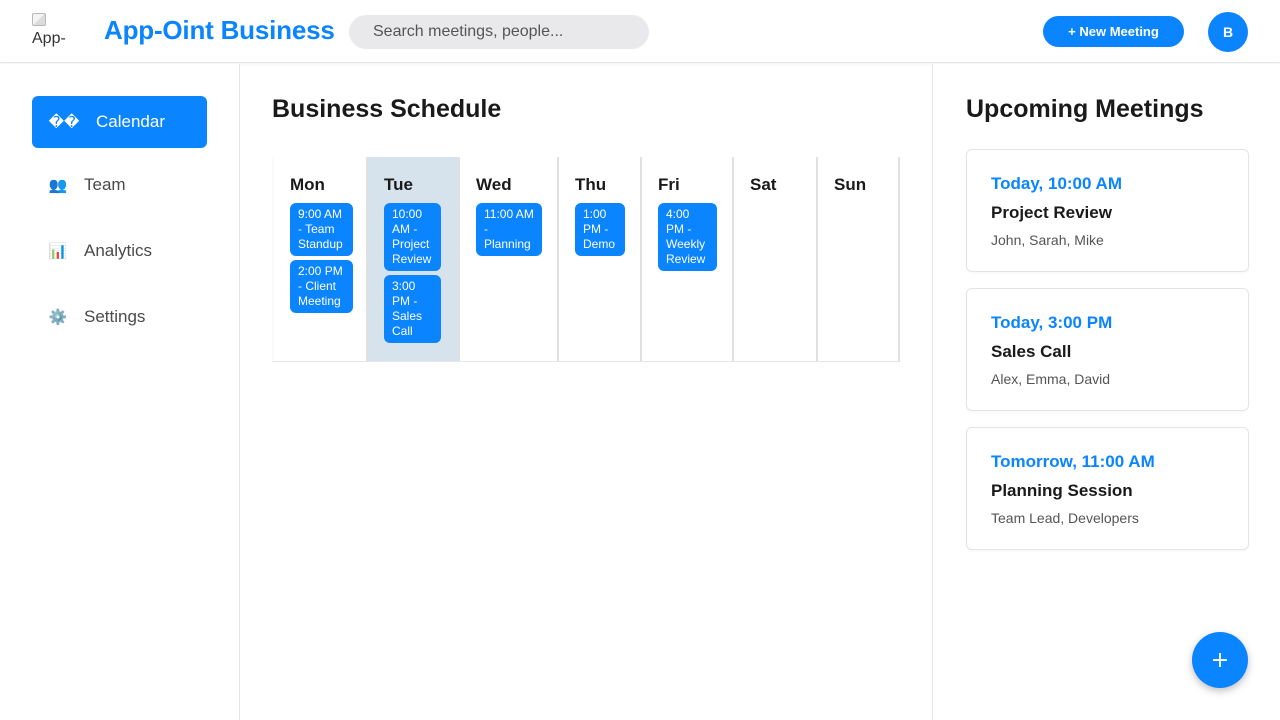 Image resolution: width=1280 pixels, height=720 pixels. Describe the element at coordinates (509, 229) in the screenshot. I see `calendar-event: 11:00 AM - Planning` at that location.